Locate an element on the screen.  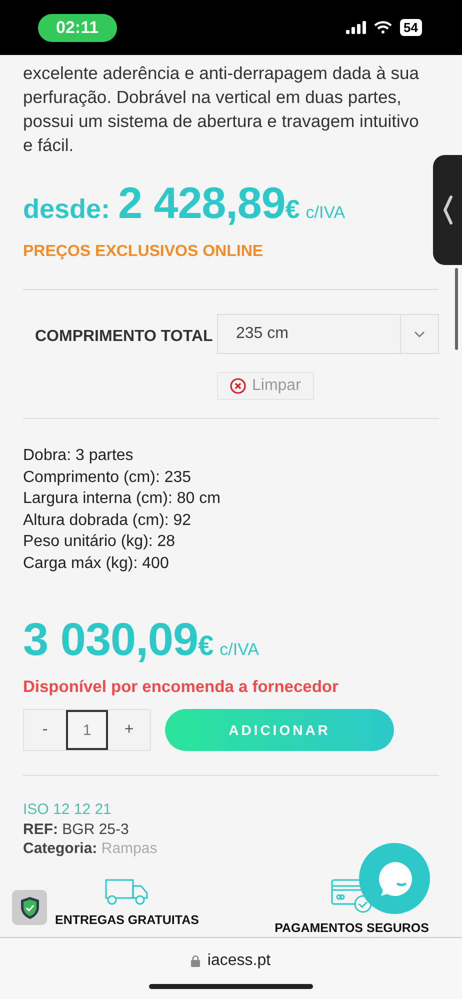
spec-line: Carga máx (kg): 400 is located at coordinates (96, 564).